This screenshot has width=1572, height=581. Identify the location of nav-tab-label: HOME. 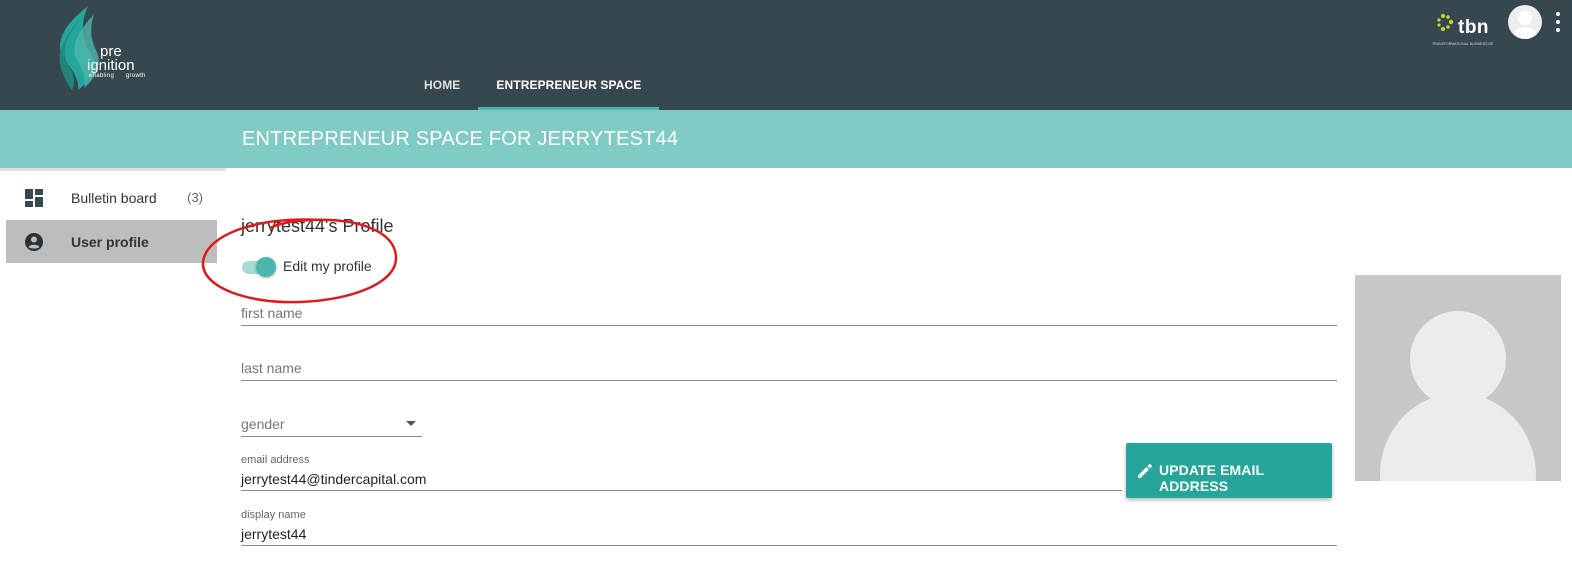
(442, 85).